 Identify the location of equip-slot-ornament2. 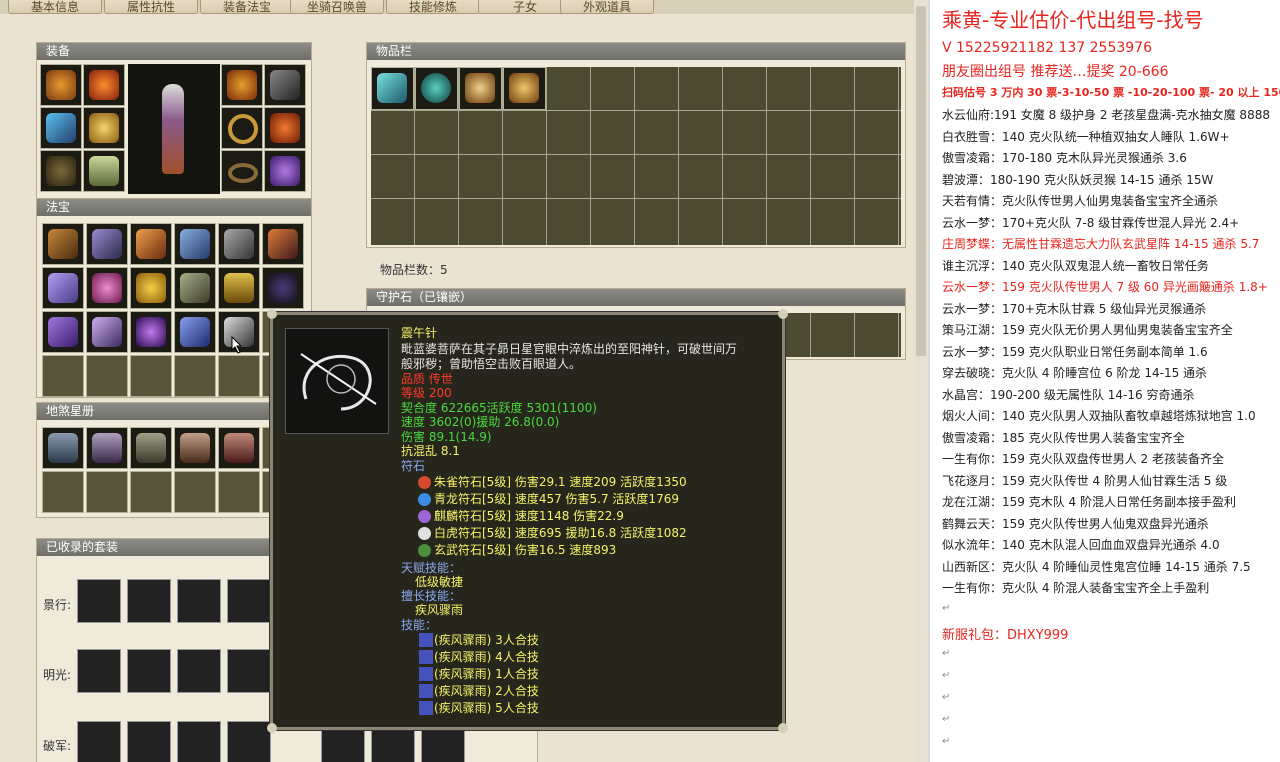
(285, 85).